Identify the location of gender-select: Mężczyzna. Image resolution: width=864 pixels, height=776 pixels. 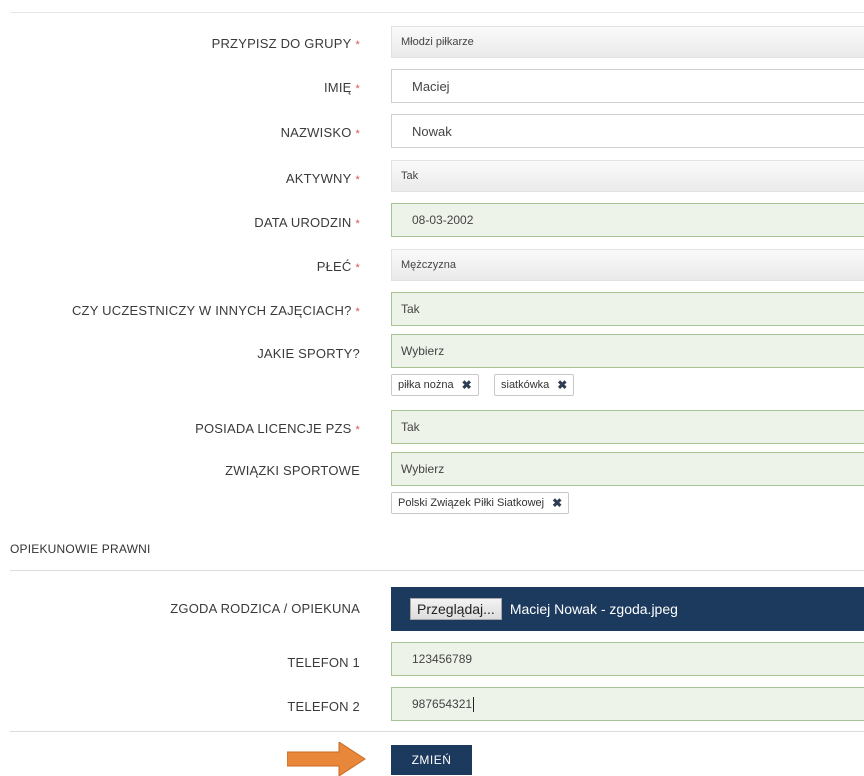
(627, 265).